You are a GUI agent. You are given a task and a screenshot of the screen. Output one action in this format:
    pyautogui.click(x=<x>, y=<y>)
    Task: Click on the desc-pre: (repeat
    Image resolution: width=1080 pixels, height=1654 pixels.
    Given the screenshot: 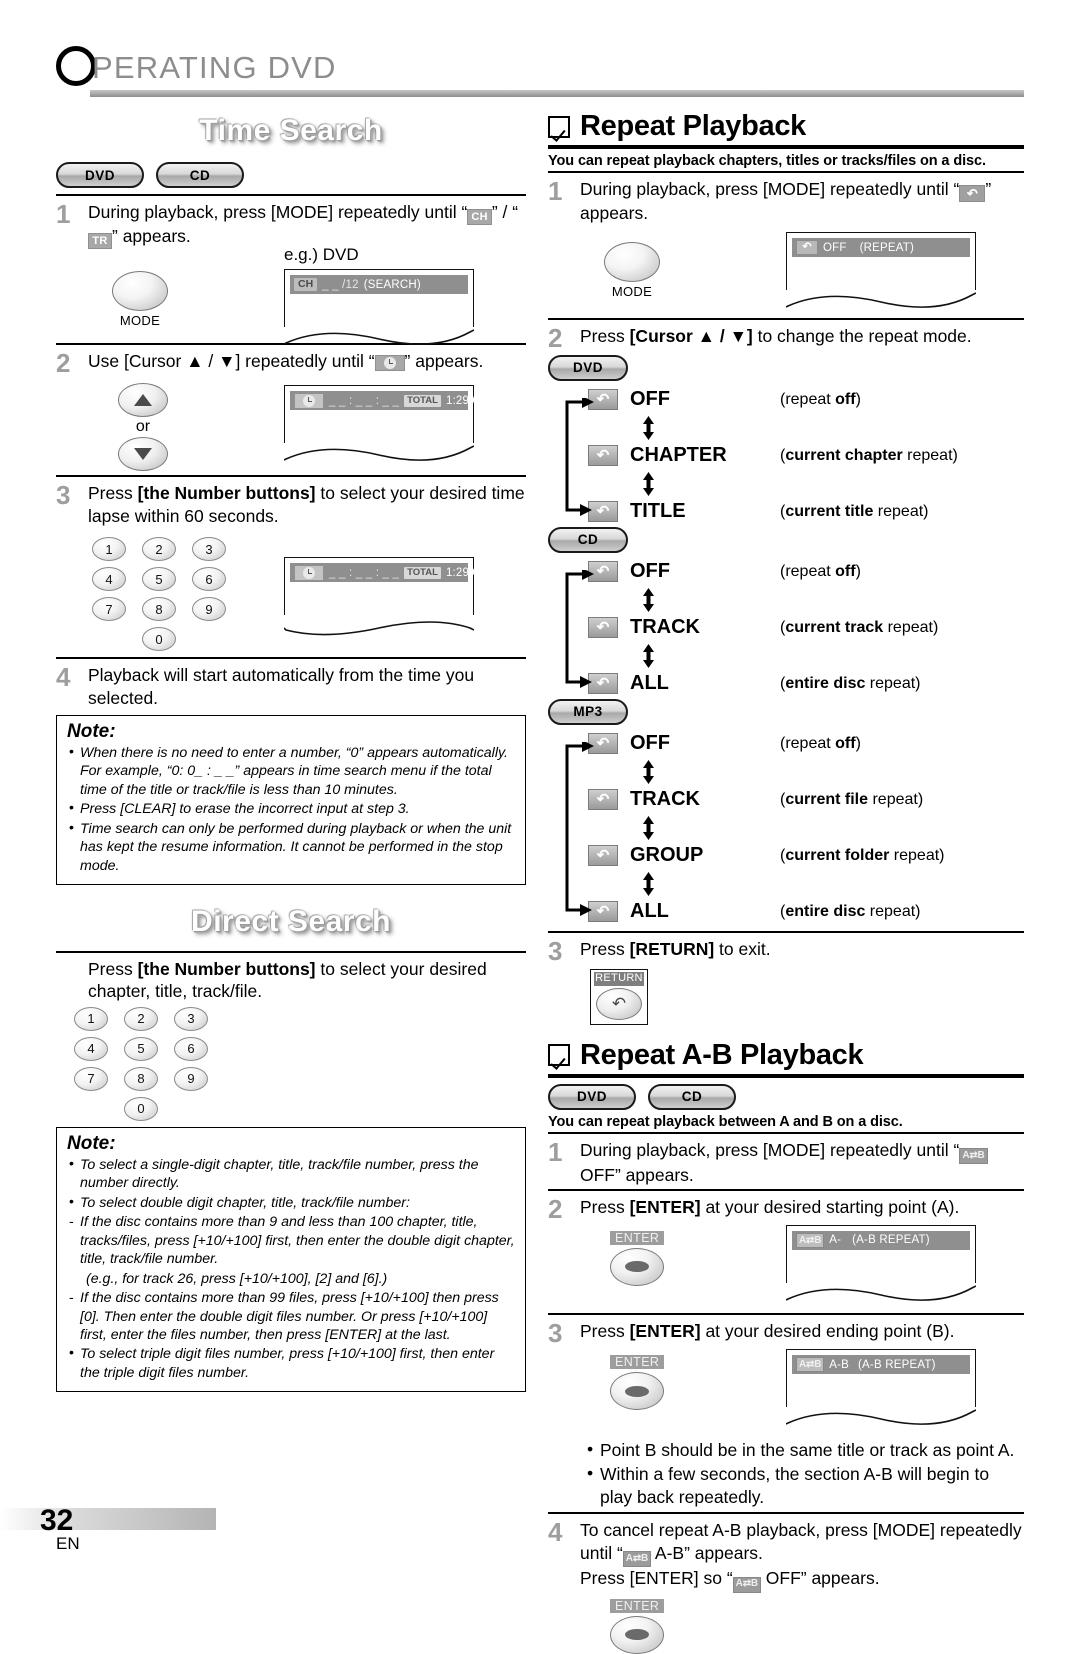 What is the action you would take?
    pyautogui.click(x=808, y=399)
    